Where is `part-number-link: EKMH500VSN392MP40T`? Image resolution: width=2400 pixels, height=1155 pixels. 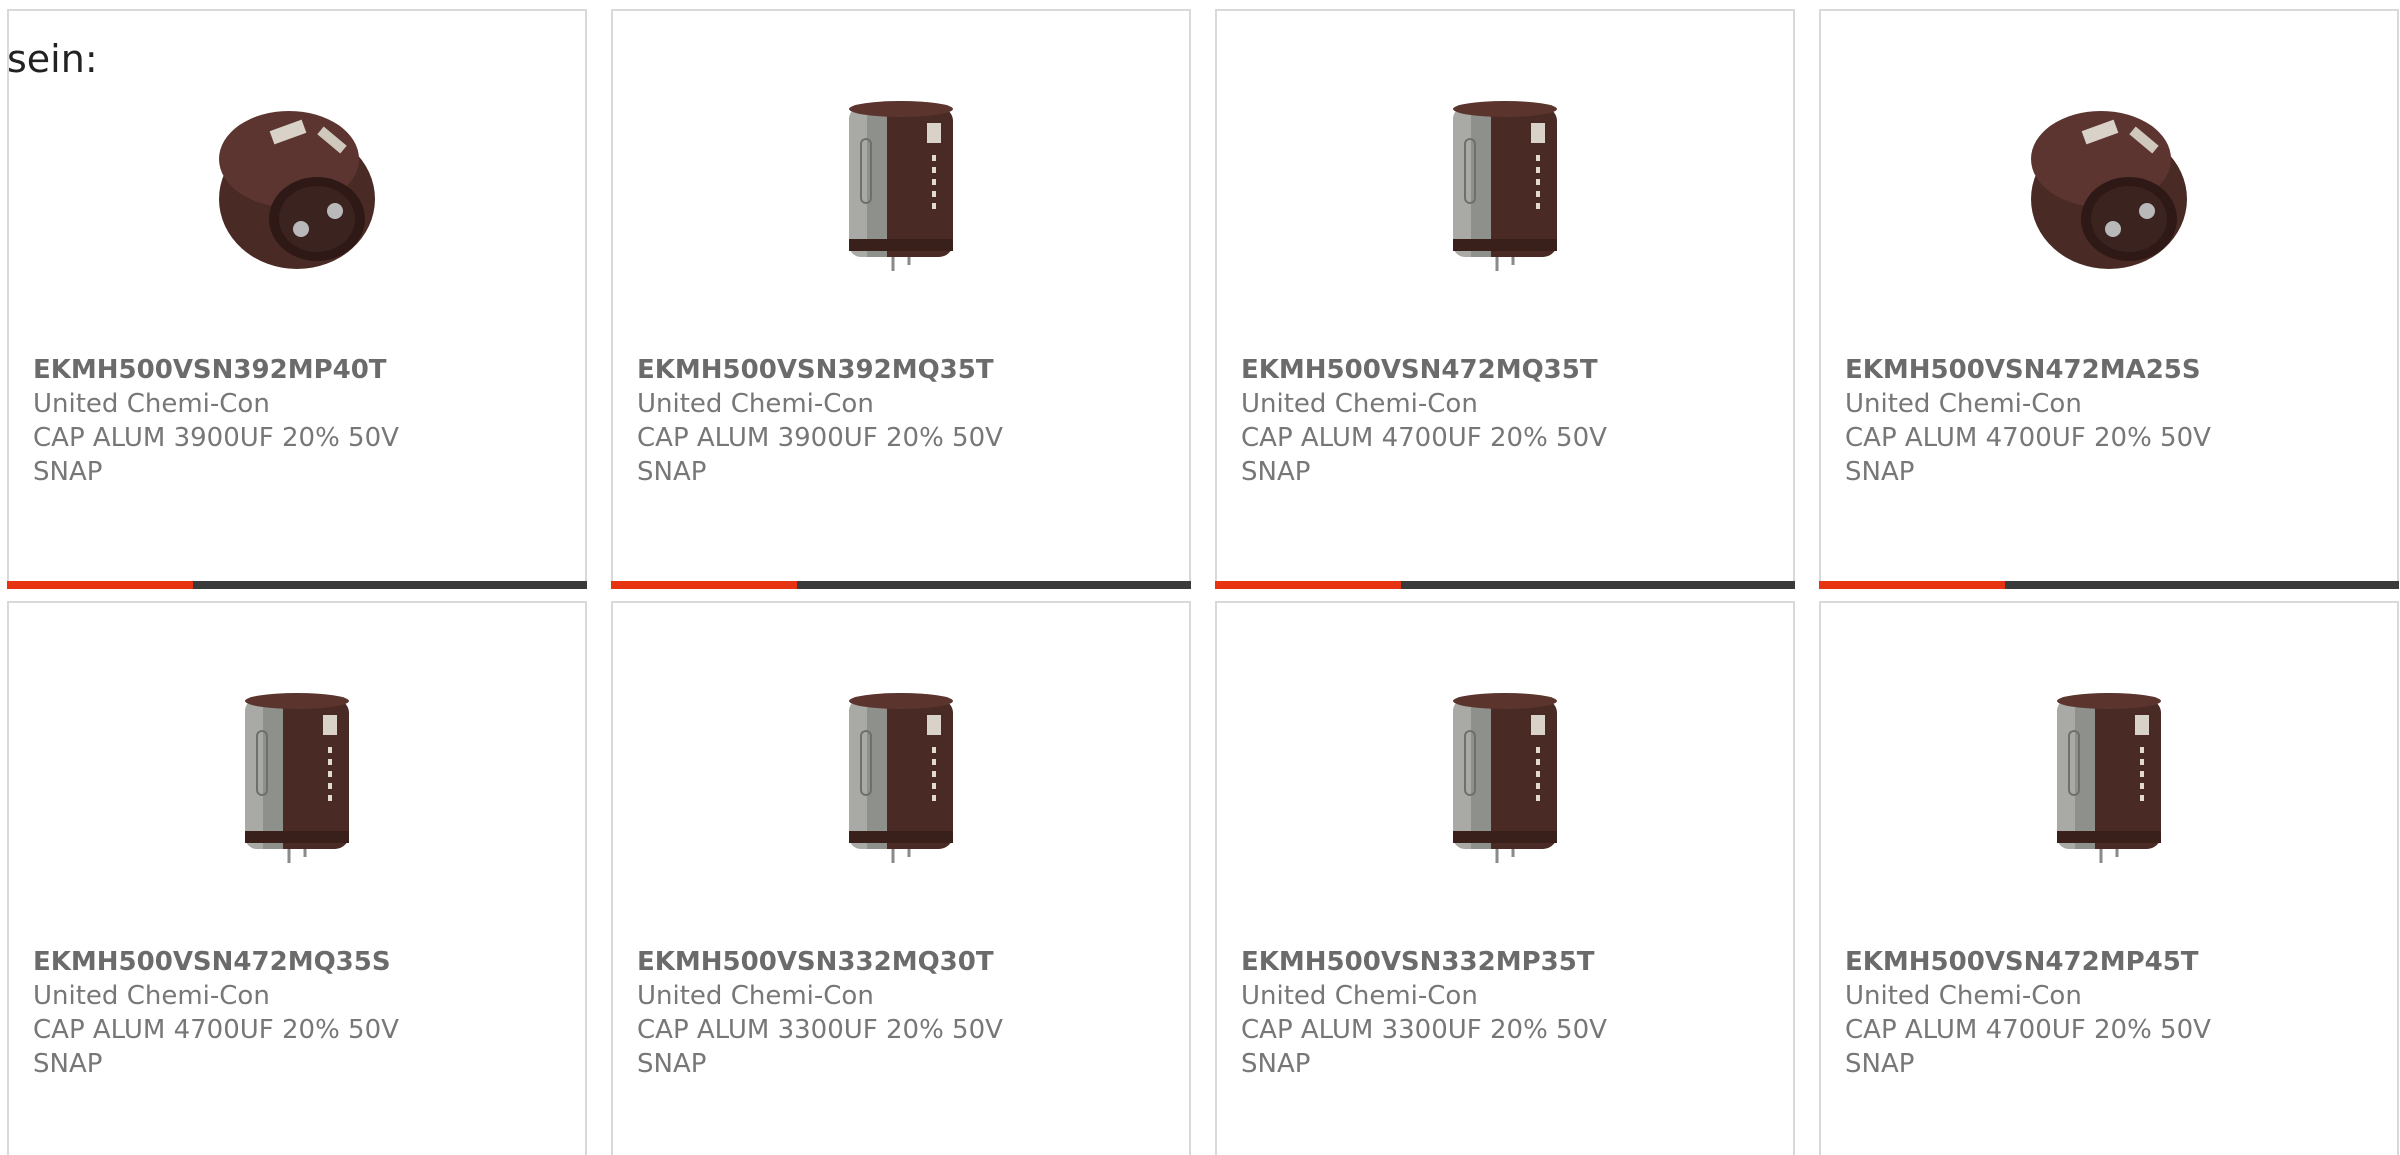
part-number-link: EKMH500VSN392MP40T is located at coordinates (299, 370).